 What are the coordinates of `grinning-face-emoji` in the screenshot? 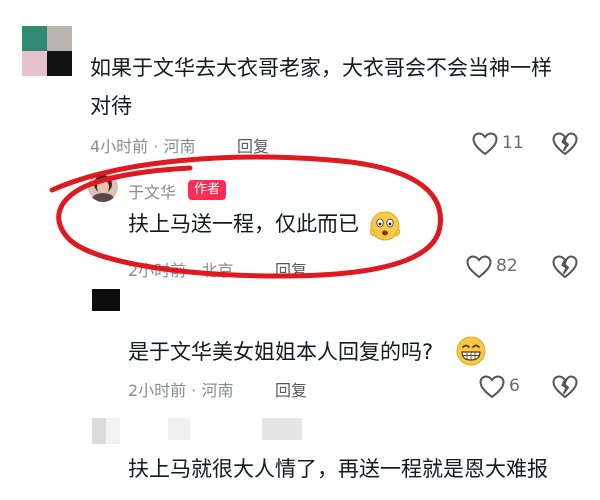 It's located at (471, 353).